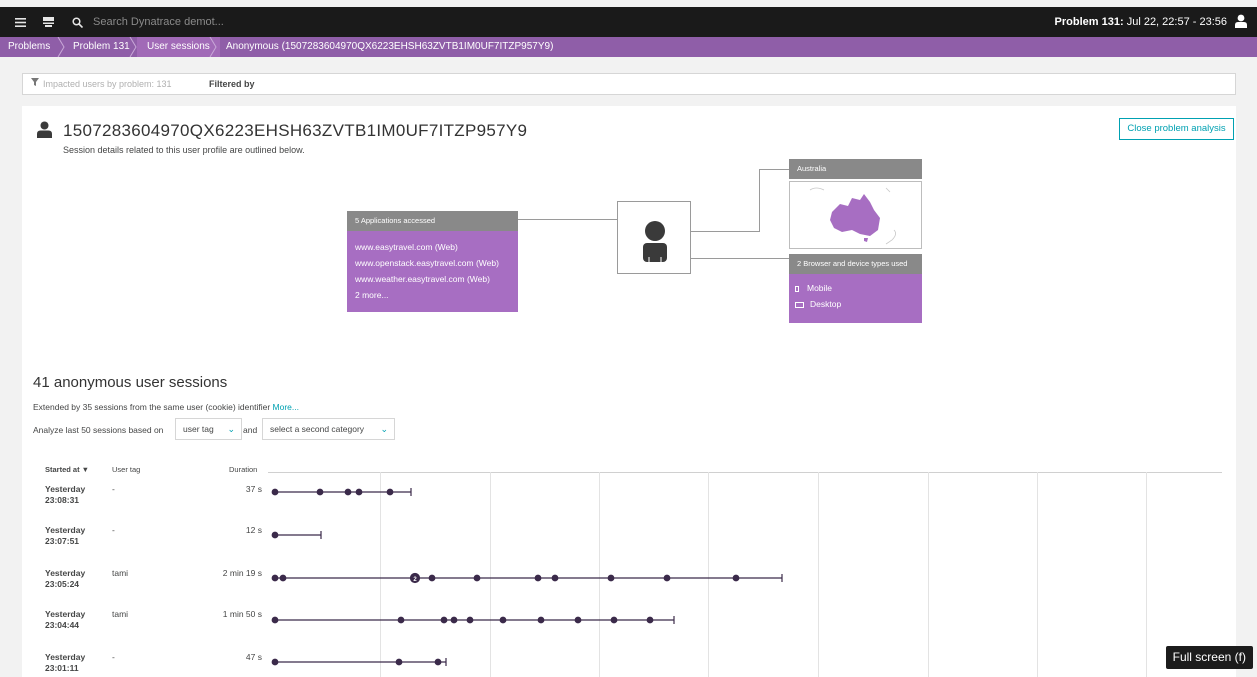 This screenshot has width=1257, height=677. Describe the element at coordinates (62, 625) in the screenshot. I see `session-time: 23:04:44` at that location.